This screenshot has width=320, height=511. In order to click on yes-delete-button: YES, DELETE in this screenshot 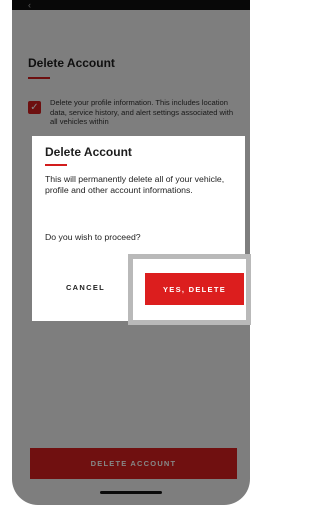, I will do `click(194, 289)`.